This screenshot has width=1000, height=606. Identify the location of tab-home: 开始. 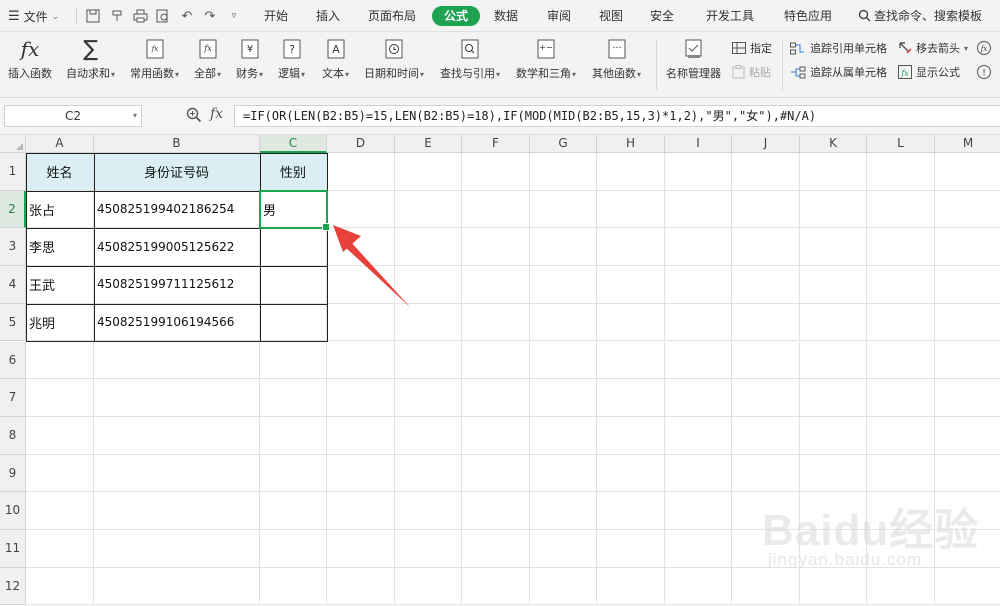
(276, 16).